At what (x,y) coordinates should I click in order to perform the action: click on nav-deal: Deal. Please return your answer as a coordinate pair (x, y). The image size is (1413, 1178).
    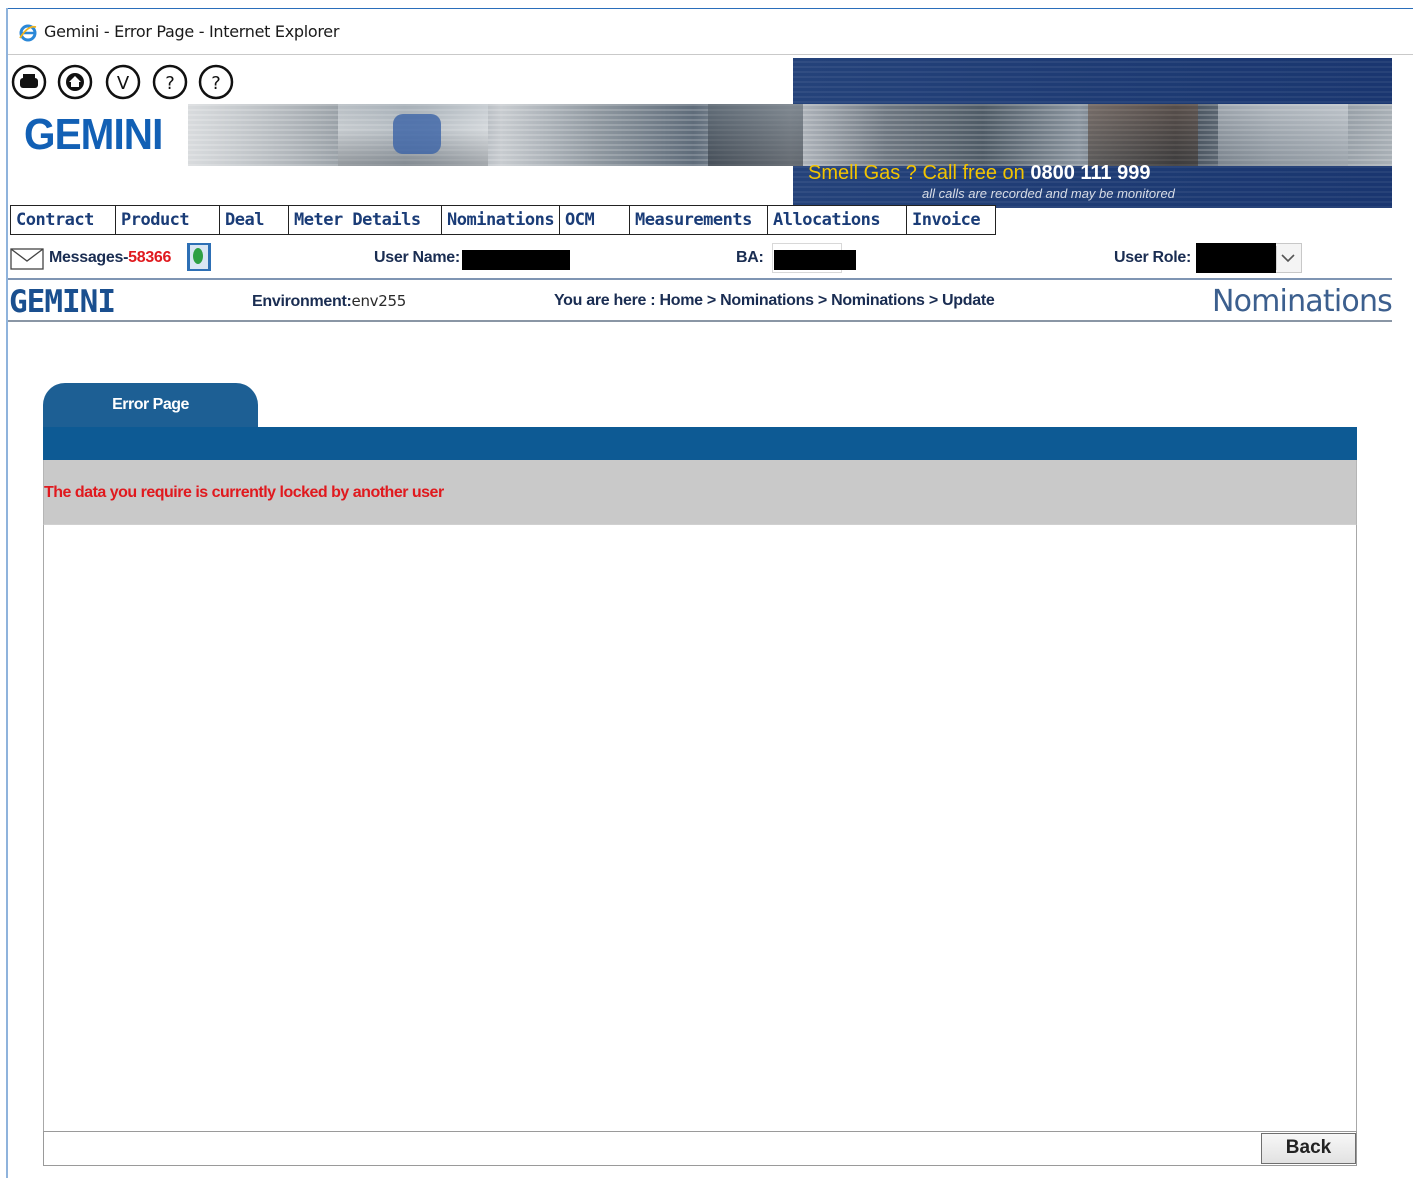
    Looking at the image, I should click on (253, 220).